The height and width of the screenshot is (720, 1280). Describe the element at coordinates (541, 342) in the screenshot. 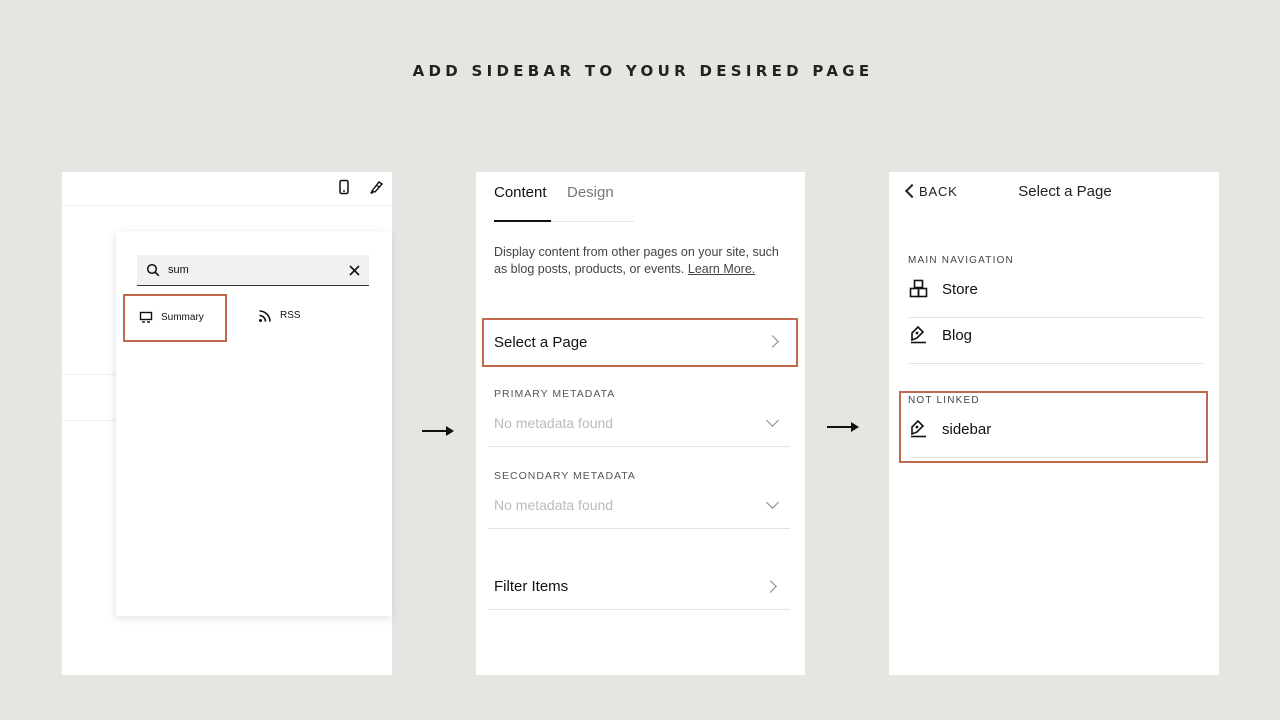

I see `select-page-label: Select a Page` at that location.